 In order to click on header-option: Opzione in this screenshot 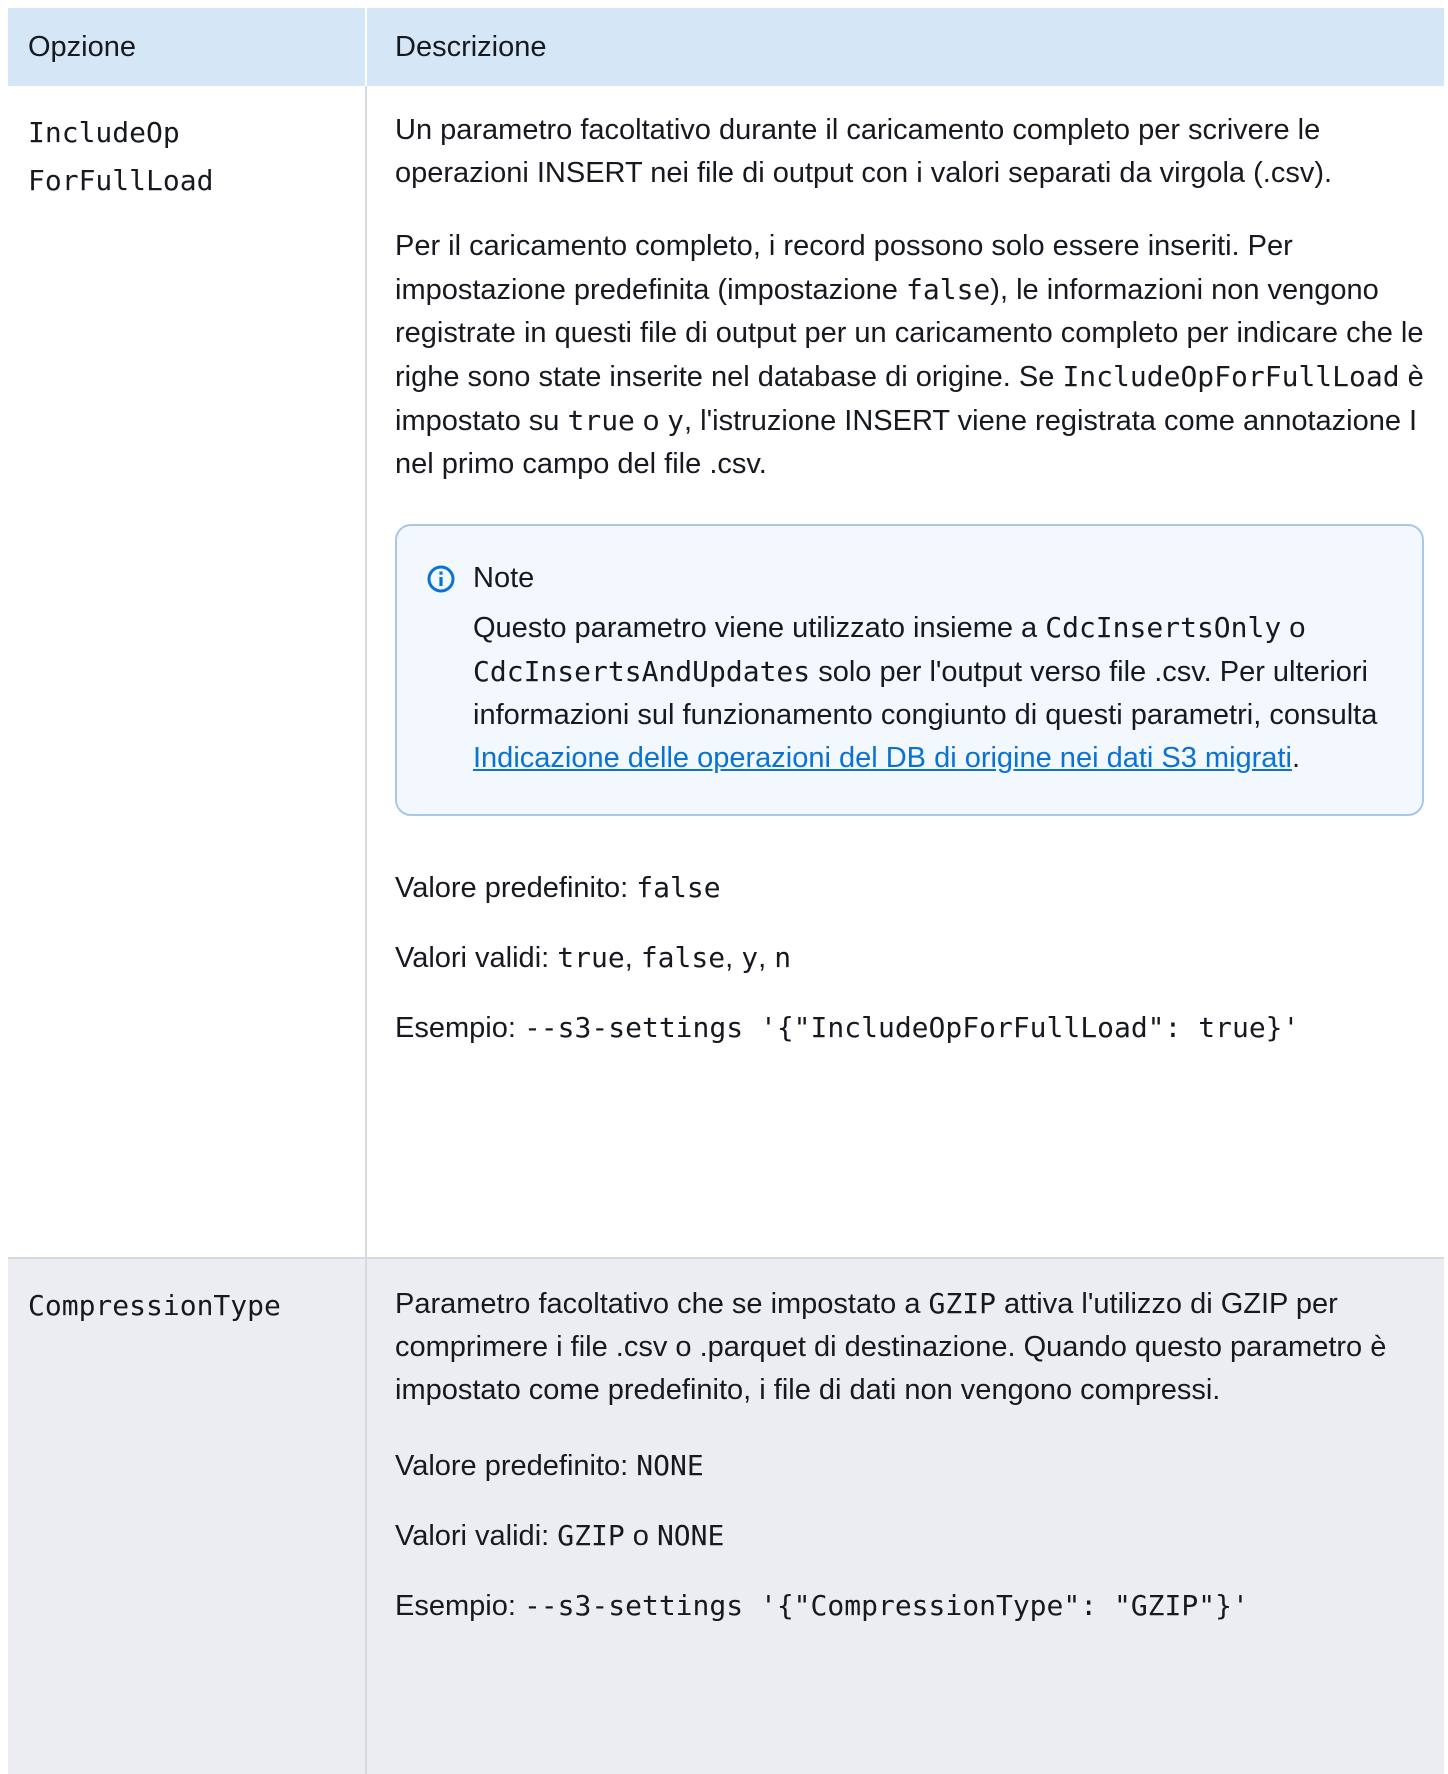, I will do `click(187, 47)`.